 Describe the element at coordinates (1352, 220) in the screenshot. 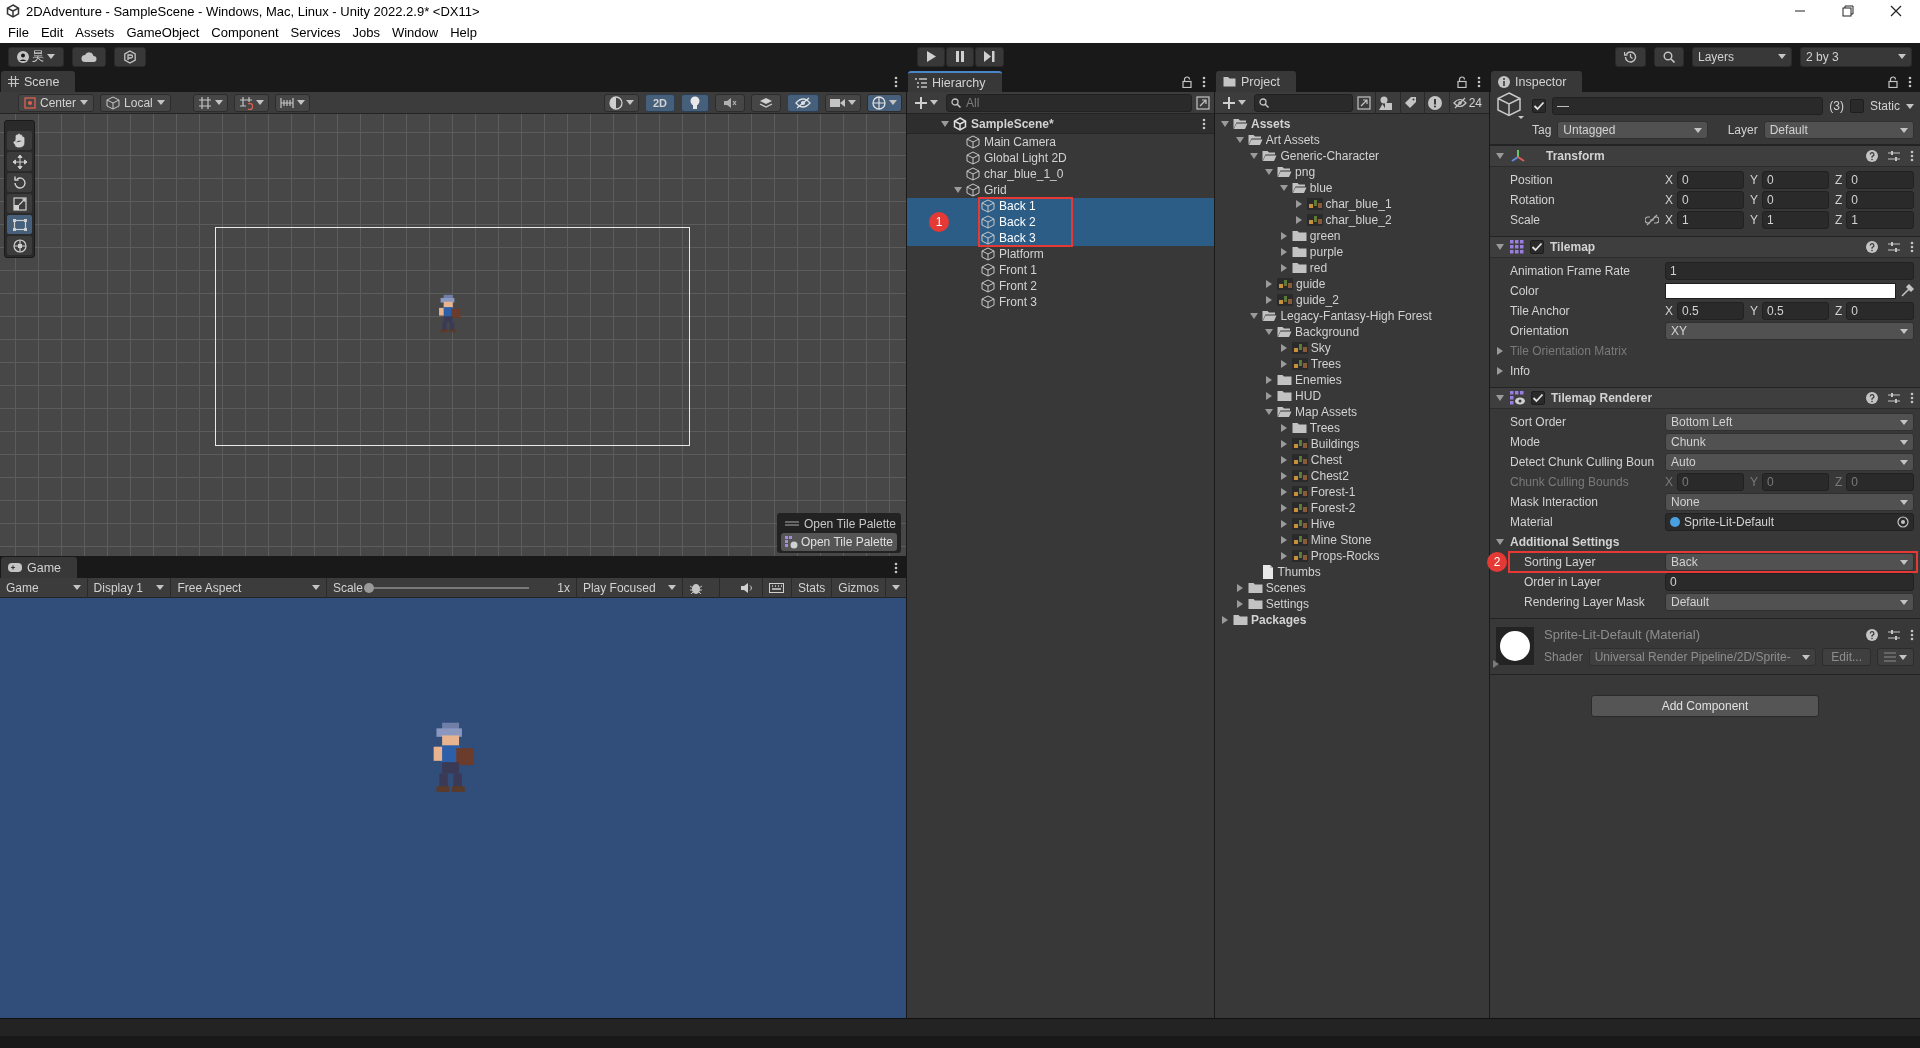

I see `project-item: char_blue_2` at that location.